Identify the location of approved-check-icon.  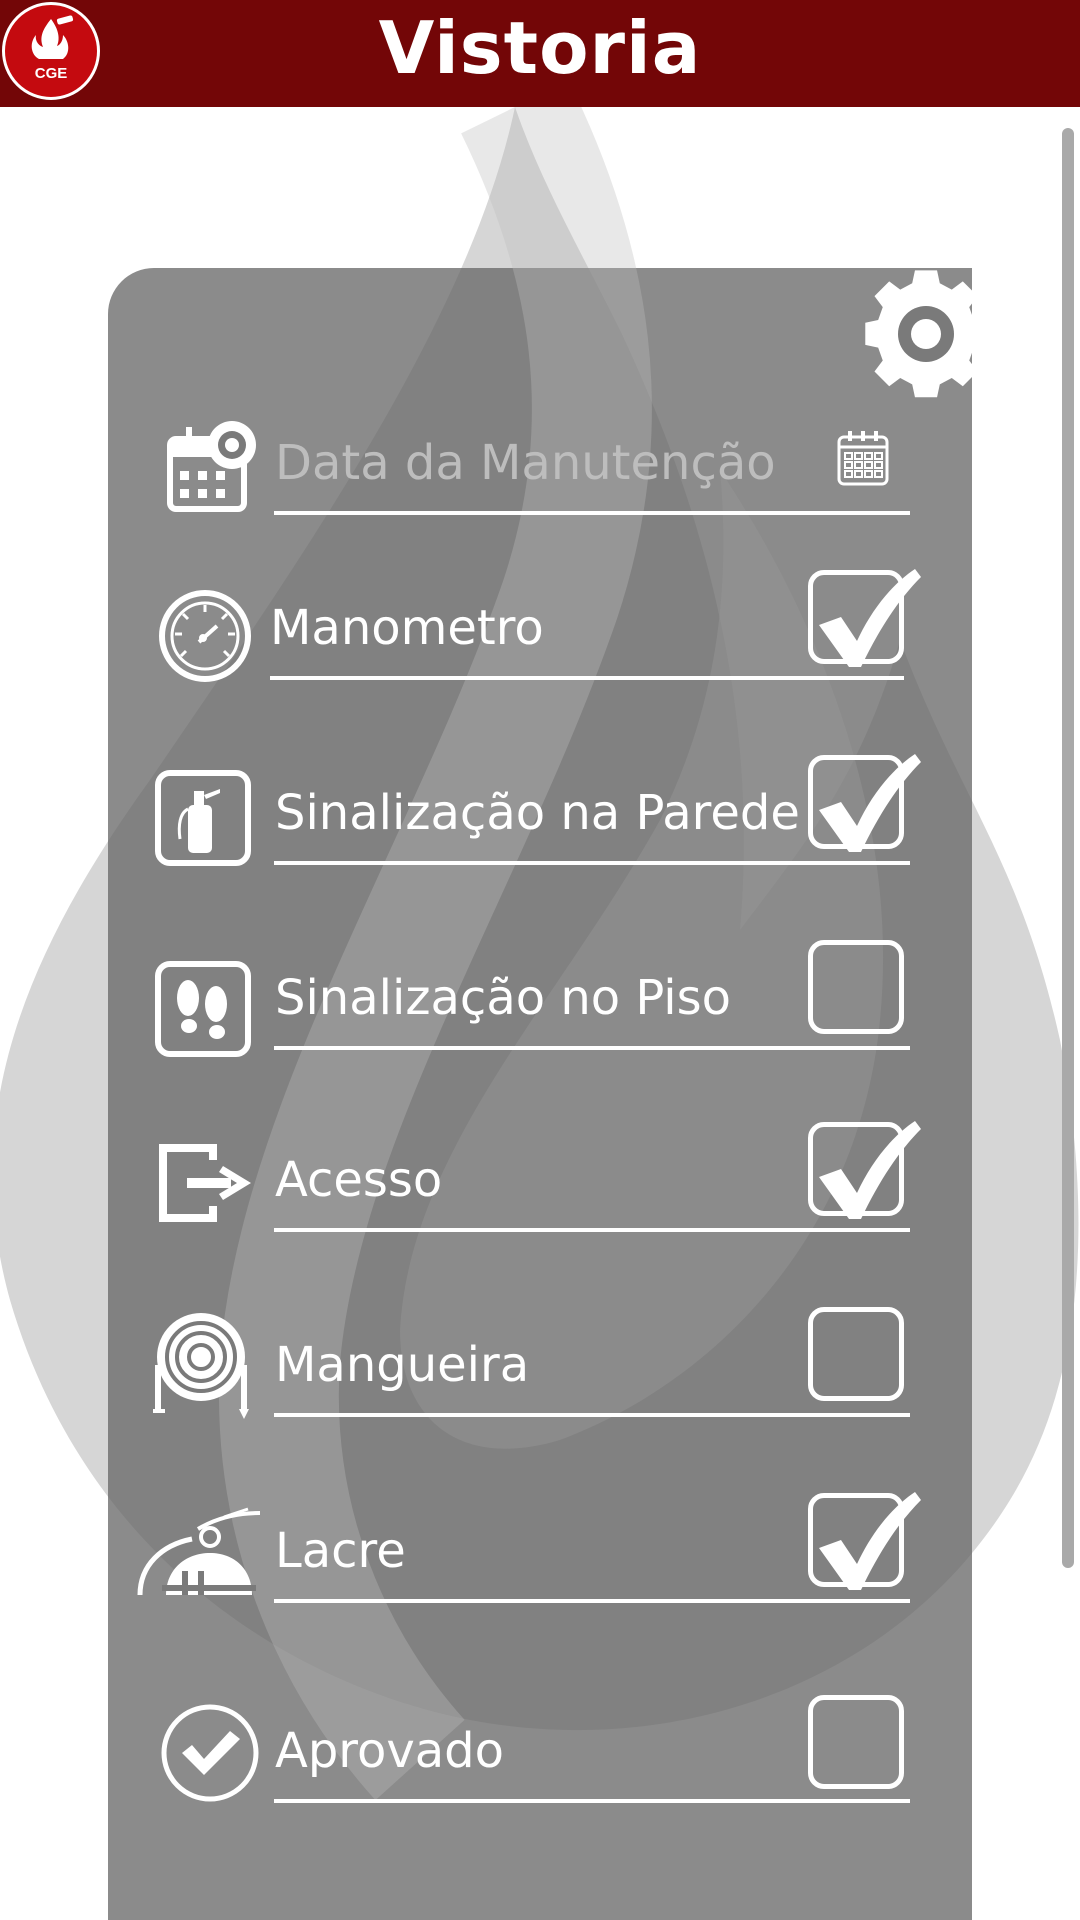
(210, 1753).